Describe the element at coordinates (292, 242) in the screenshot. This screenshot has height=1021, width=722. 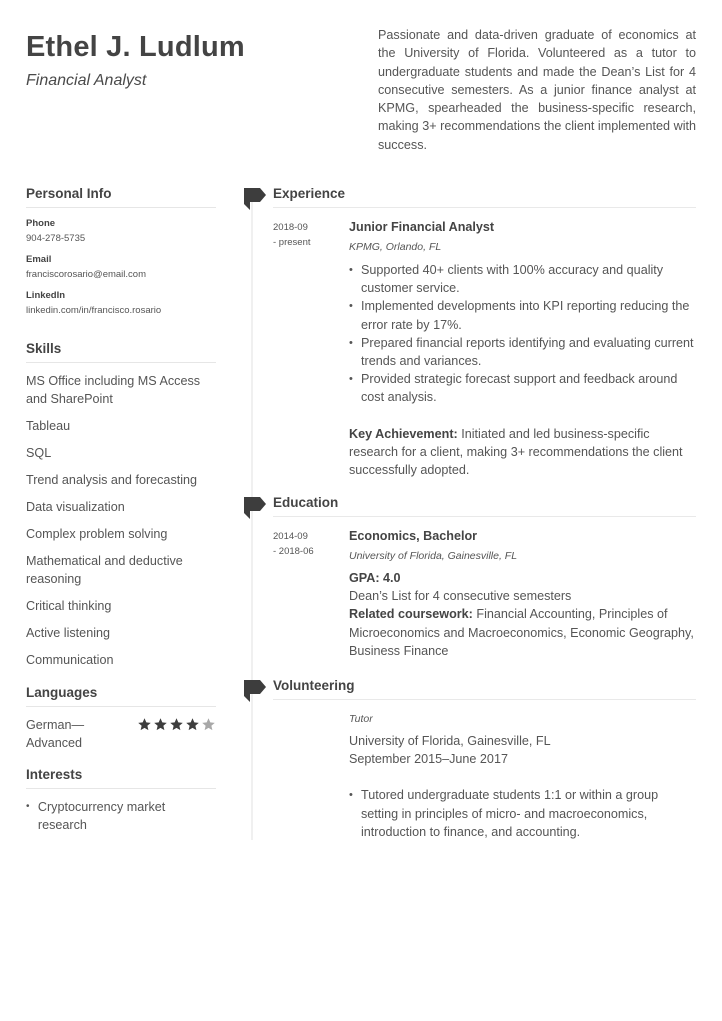
I see `date-end: - present` at that location.